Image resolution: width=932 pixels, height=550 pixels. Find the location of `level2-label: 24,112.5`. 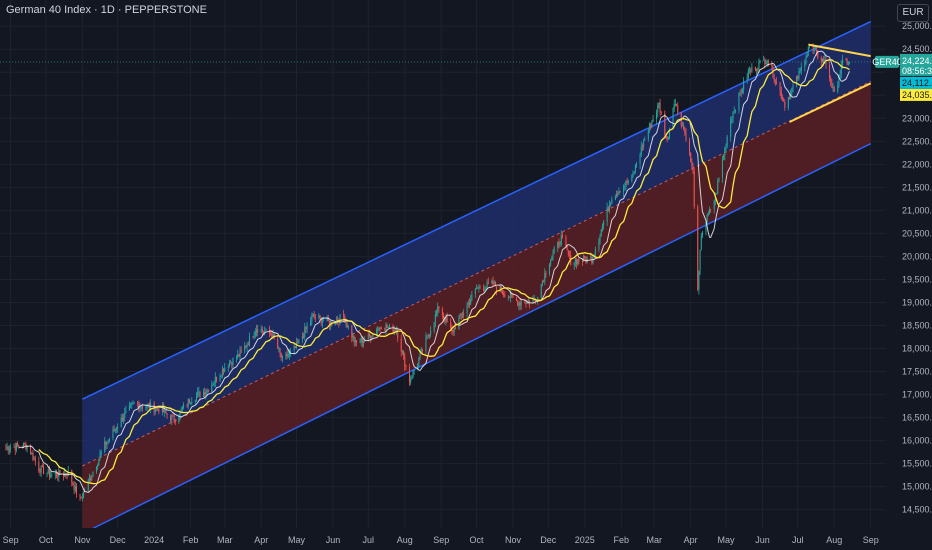

level2-label: 24,112.5 is located at coordinates (917, 83).